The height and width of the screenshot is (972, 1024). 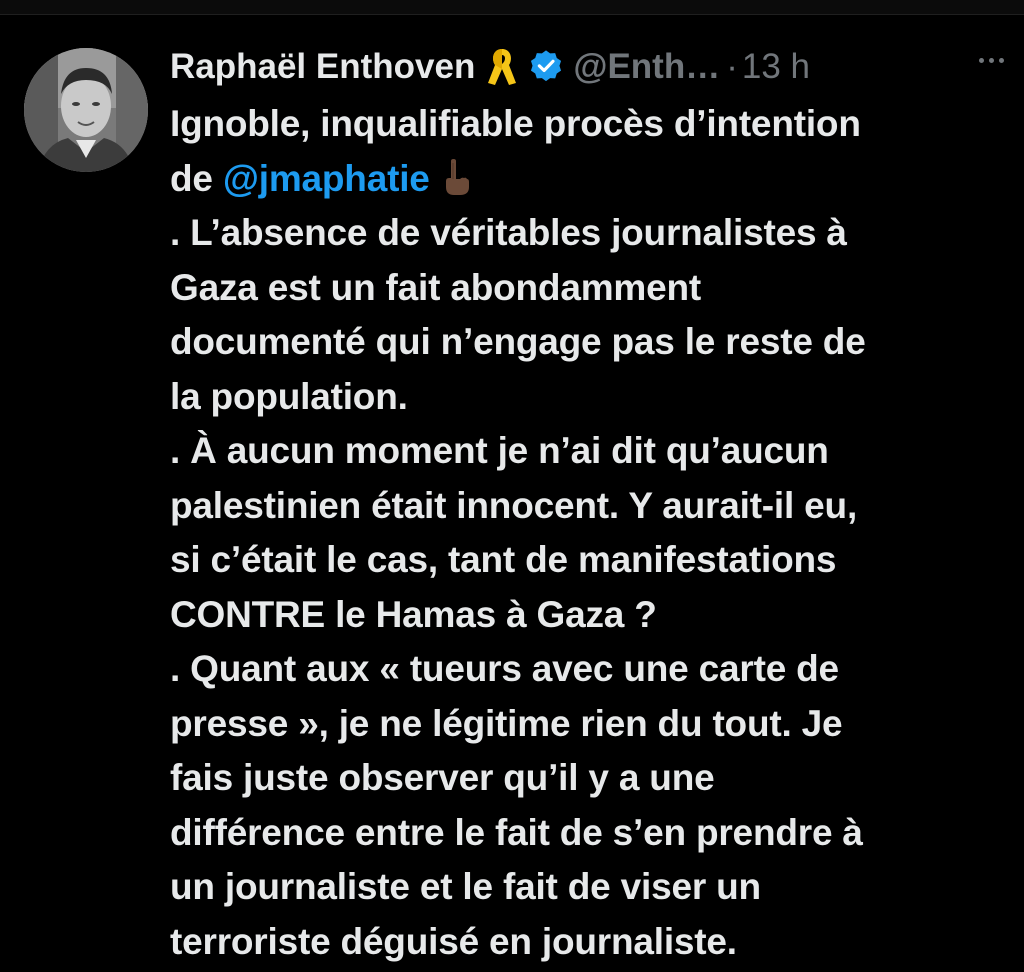 What do you see at coordinates (326, 178) in the screenshot?
I see `mention-link: @jmaphatie` at bounding box center [326, 178].